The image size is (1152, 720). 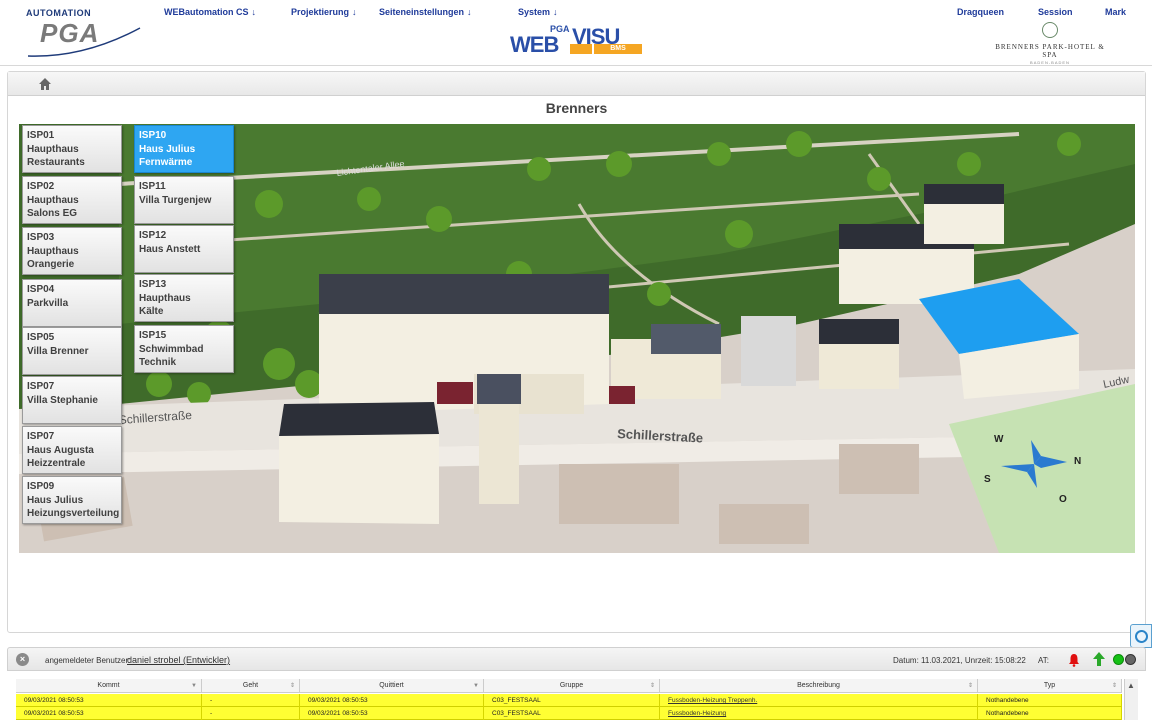 I want to click on brenners-hotel-logo: BRENNERS PARK-HOTEL & SPA BADEN-BADEN, so click(x=1050, y=43).